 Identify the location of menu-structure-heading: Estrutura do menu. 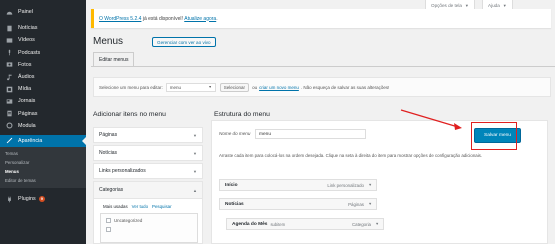
(242, 114).